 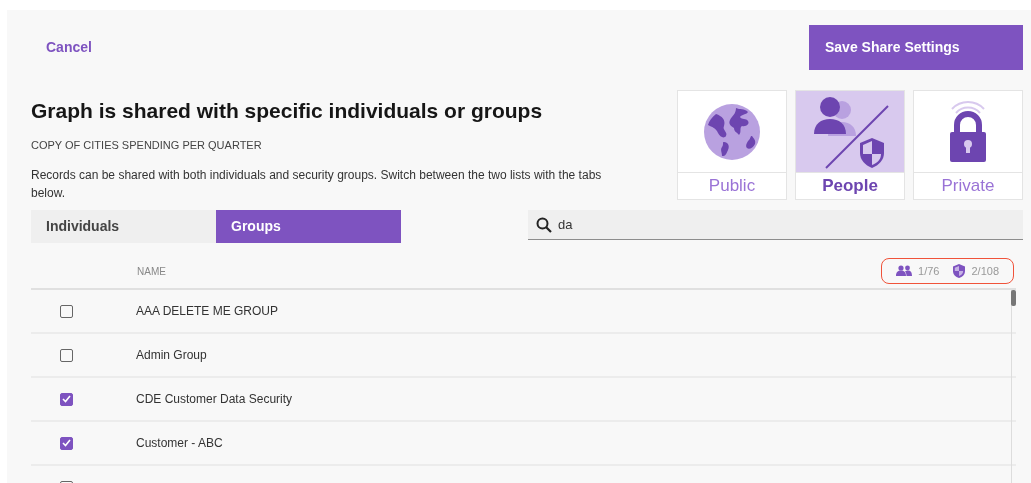 I want to click on share-mode-option: People, so click(x=850, y=145).